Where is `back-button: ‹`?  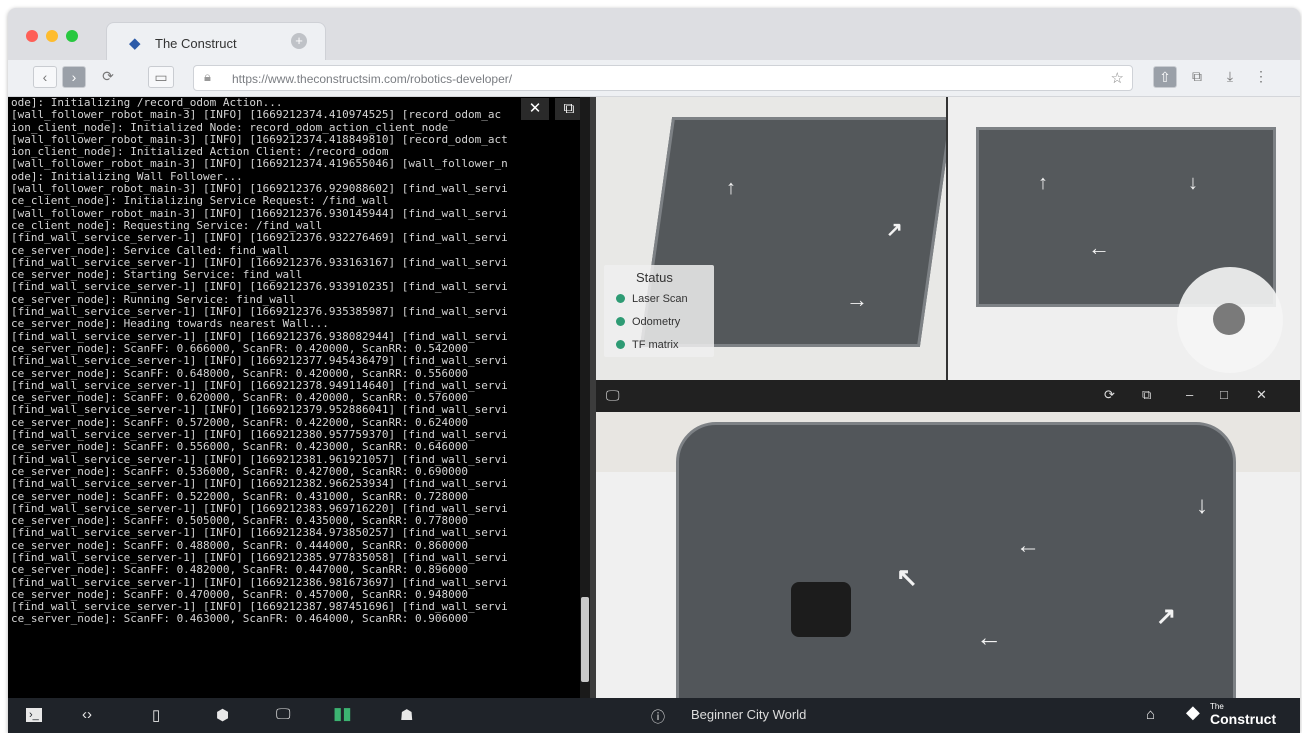
back-button: ‹ is located at coordinates (45, 77).